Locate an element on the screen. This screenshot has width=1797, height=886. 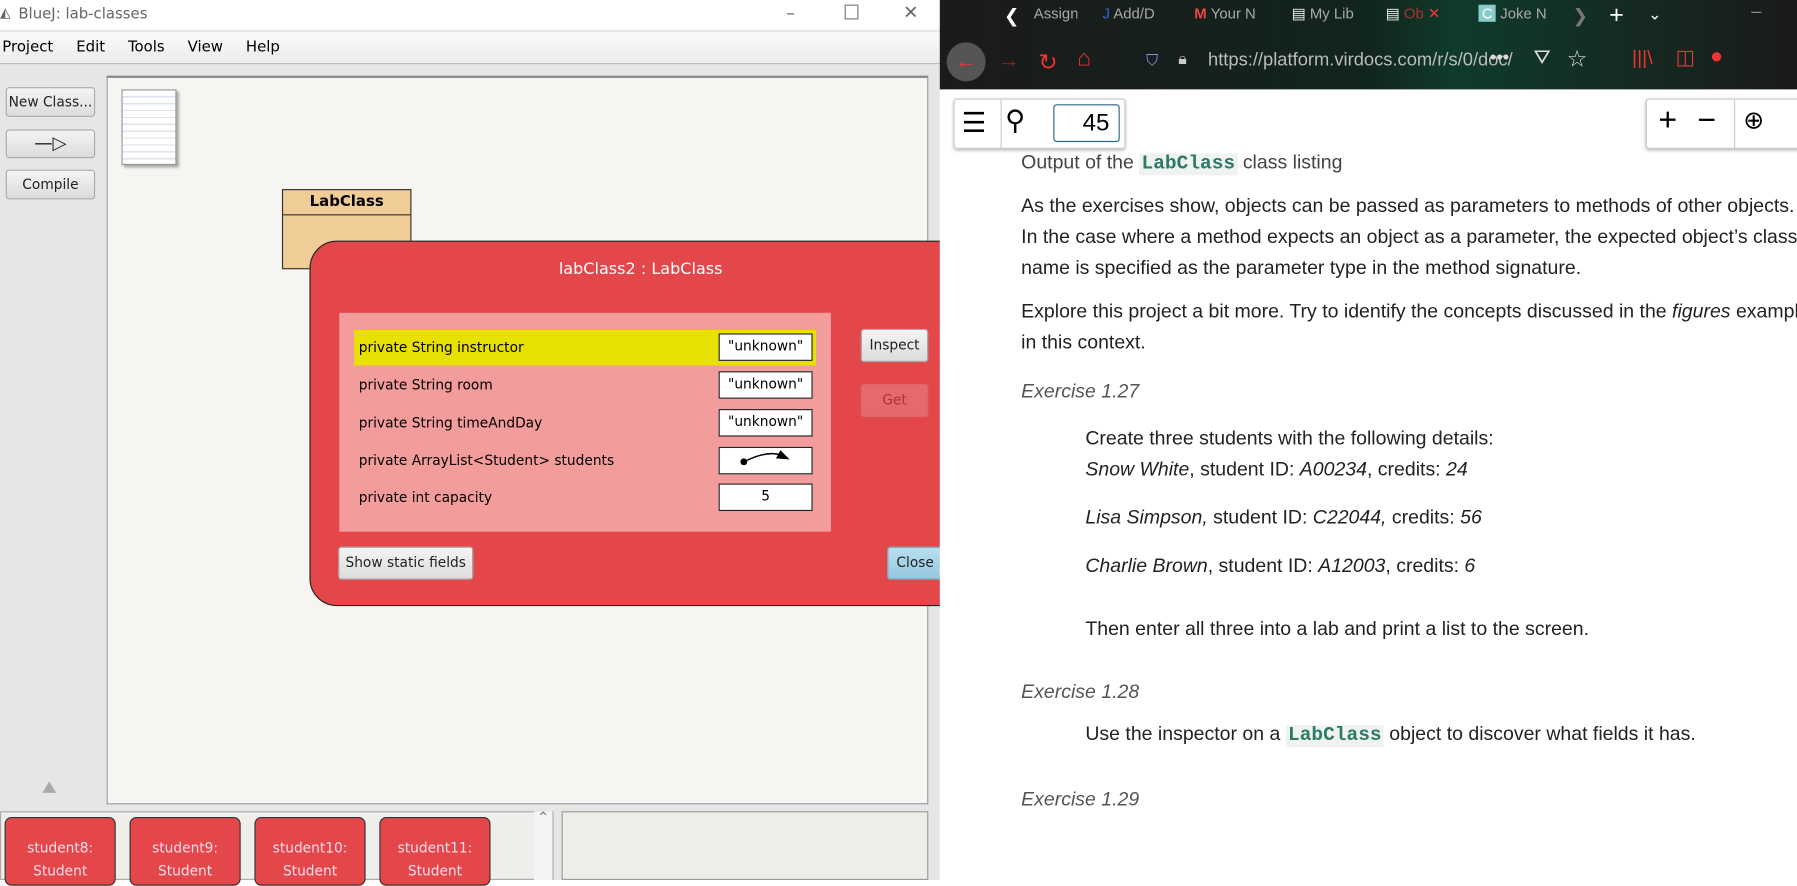
bluej-titlebar: ◭ BlueJ: lab-classes – ✕ is located at coordinates (470, 15).